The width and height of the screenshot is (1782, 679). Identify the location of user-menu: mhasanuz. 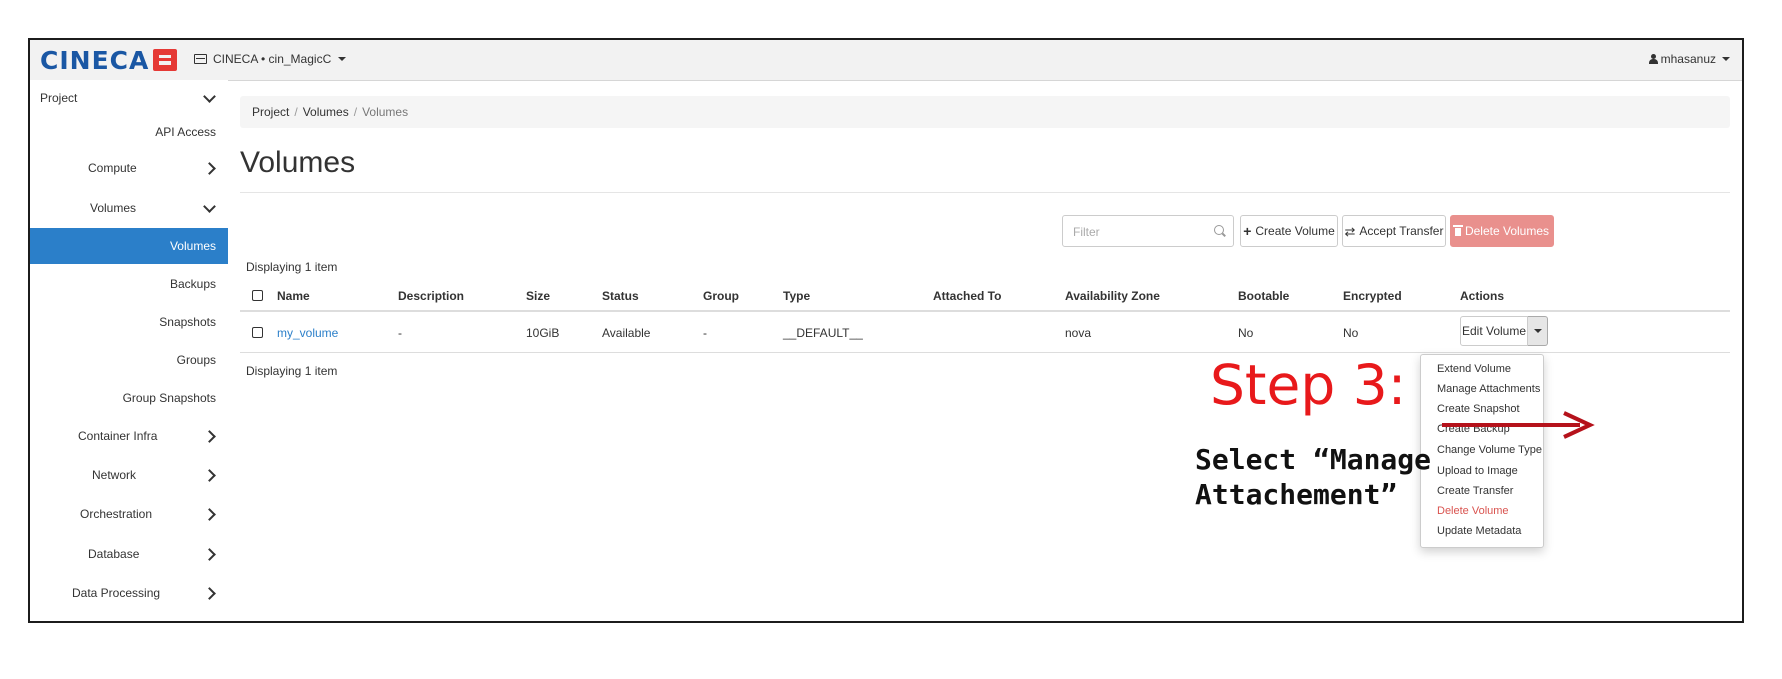
(1689, 59).